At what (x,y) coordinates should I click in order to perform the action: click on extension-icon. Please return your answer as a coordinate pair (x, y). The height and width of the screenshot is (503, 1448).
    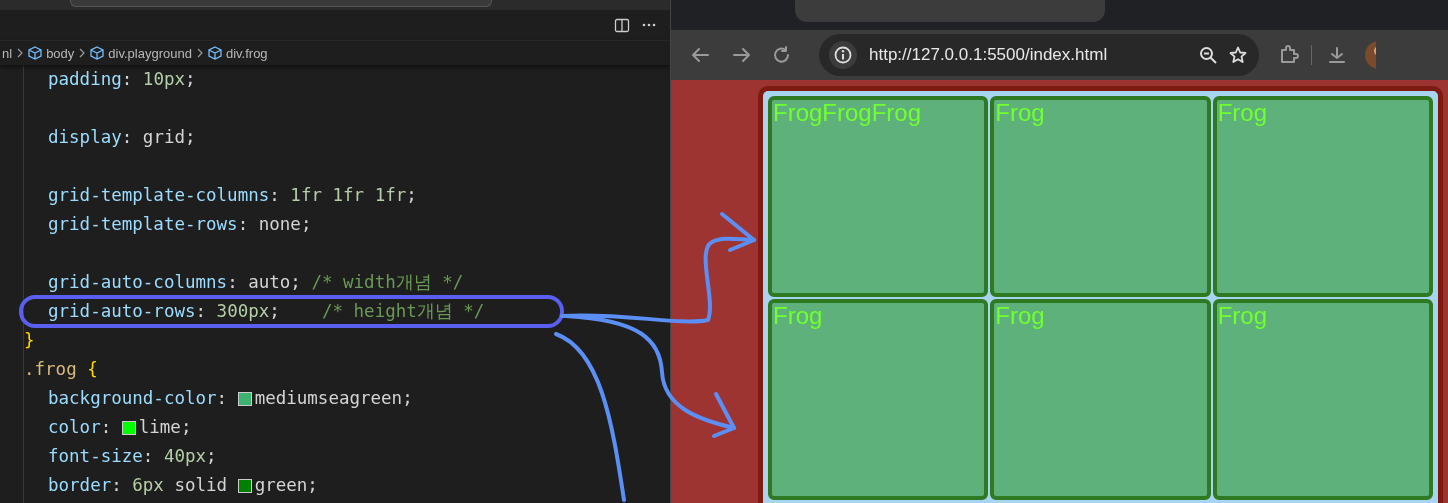
    Looking at the image, I should click on (1289, 55).